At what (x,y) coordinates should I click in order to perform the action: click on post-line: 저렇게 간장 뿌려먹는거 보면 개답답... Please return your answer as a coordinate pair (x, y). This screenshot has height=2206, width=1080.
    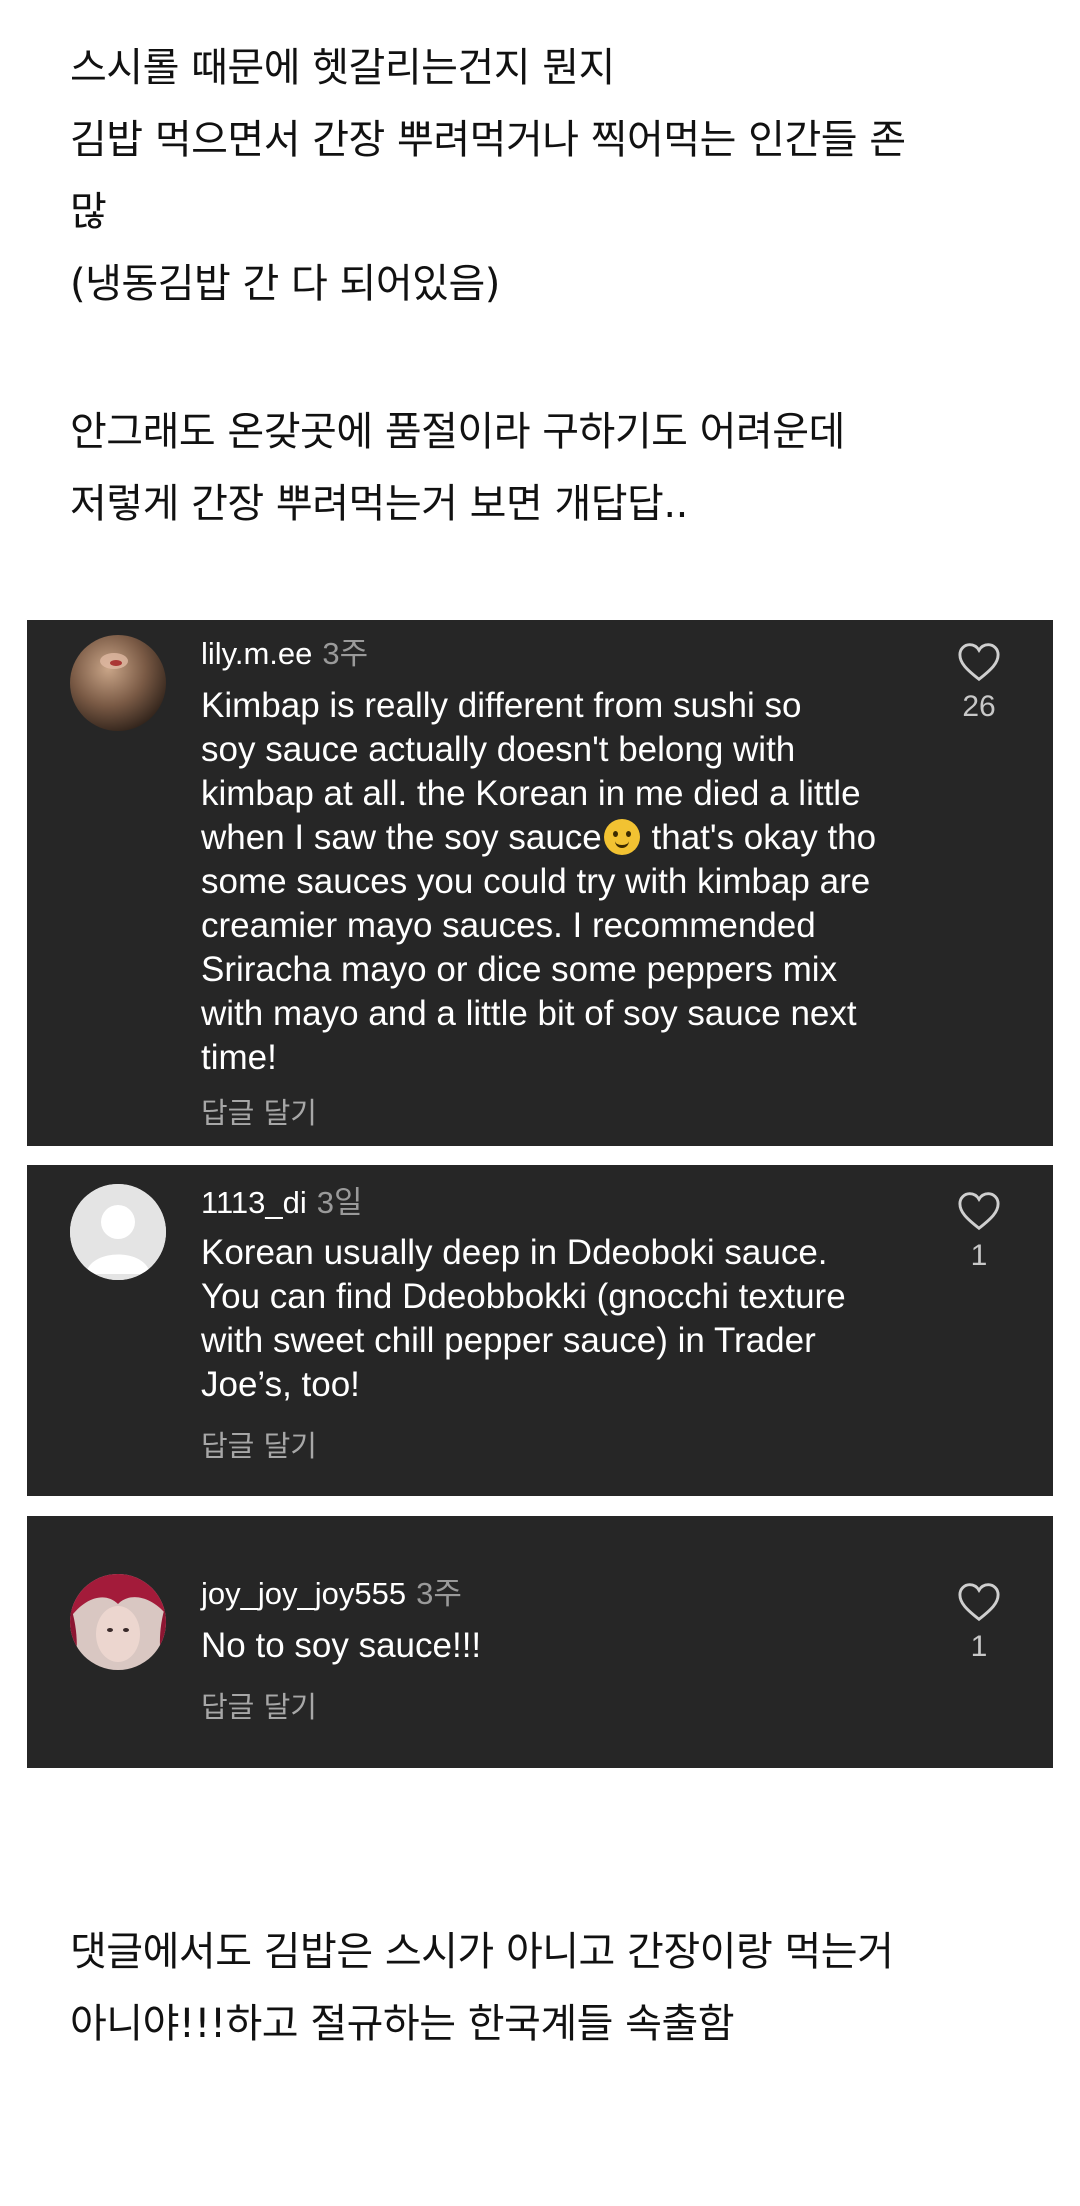
    Looking at the image, I should click on (379, 504).